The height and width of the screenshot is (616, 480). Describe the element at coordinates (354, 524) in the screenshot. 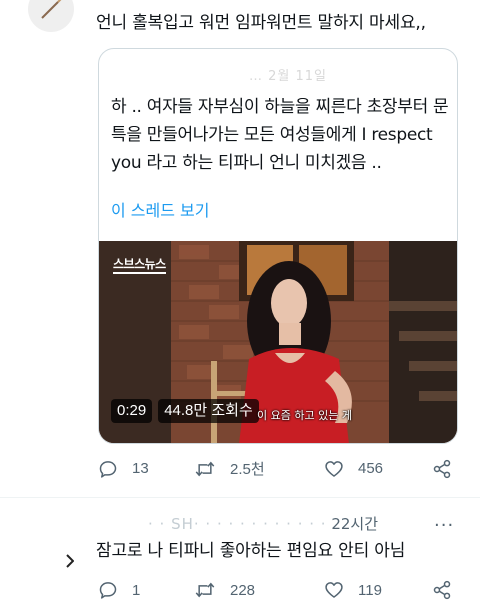

I see `tweet-timestamp: 22시간` at that location.